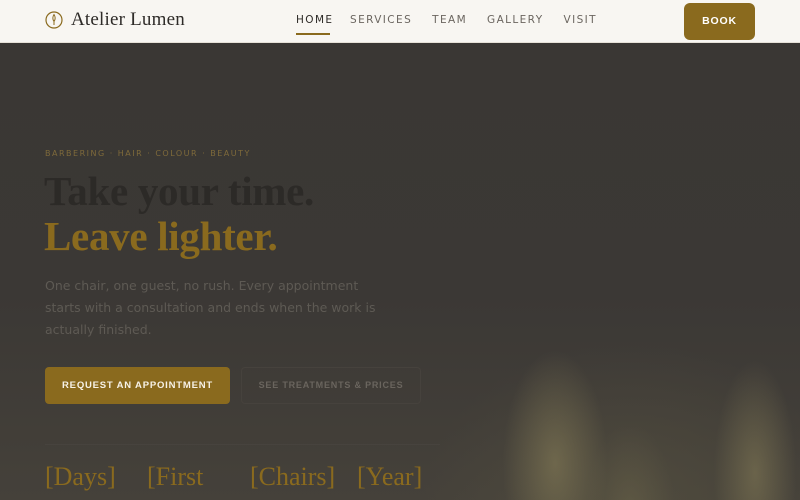 Image resolution: width=800 pixels, height=500 pixels. Describe the element at coordinates (314, 17) in the screenshot. I see `nav-home: HOME` at that location.